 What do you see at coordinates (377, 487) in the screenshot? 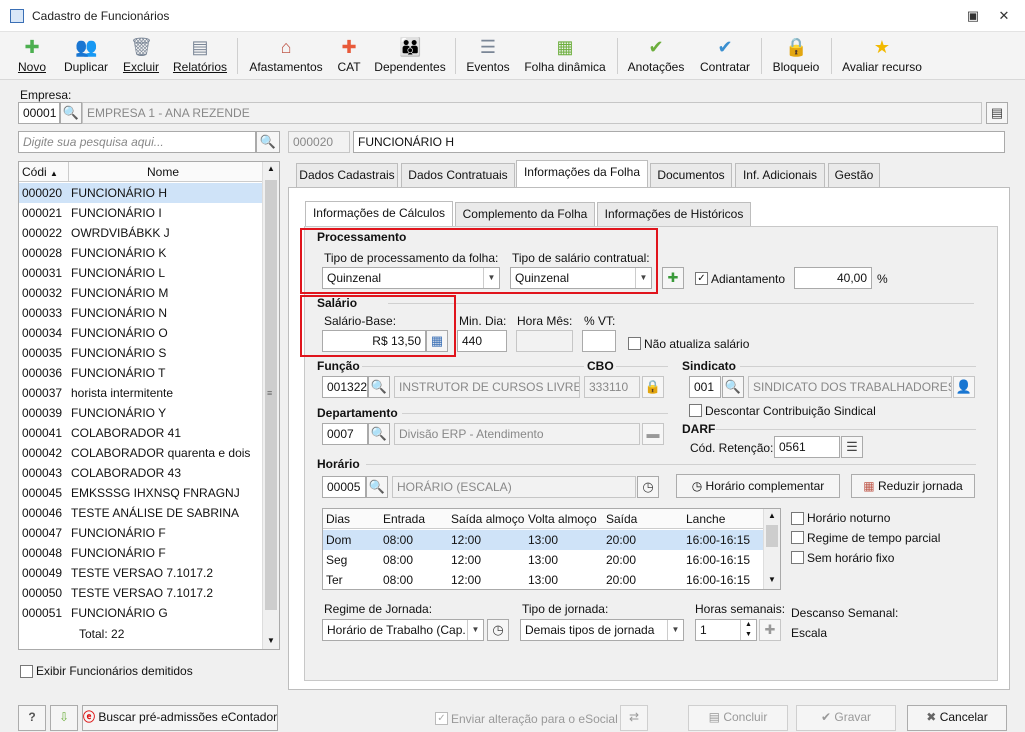
I see `horario-search-button: 🔍` at bounding box center [377, 487].